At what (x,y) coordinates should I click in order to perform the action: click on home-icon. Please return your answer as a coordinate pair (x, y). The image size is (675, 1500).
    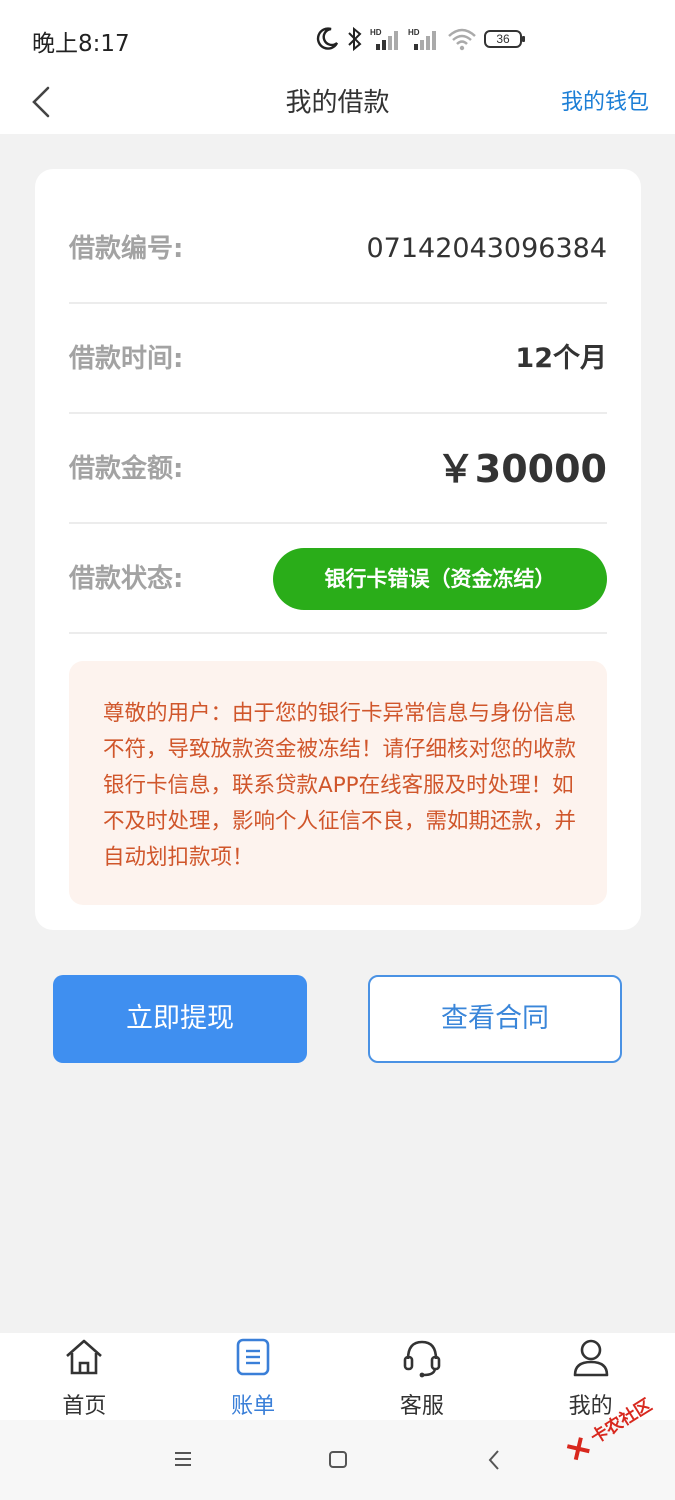
    Looking at the image, I should click on (84, 1357).